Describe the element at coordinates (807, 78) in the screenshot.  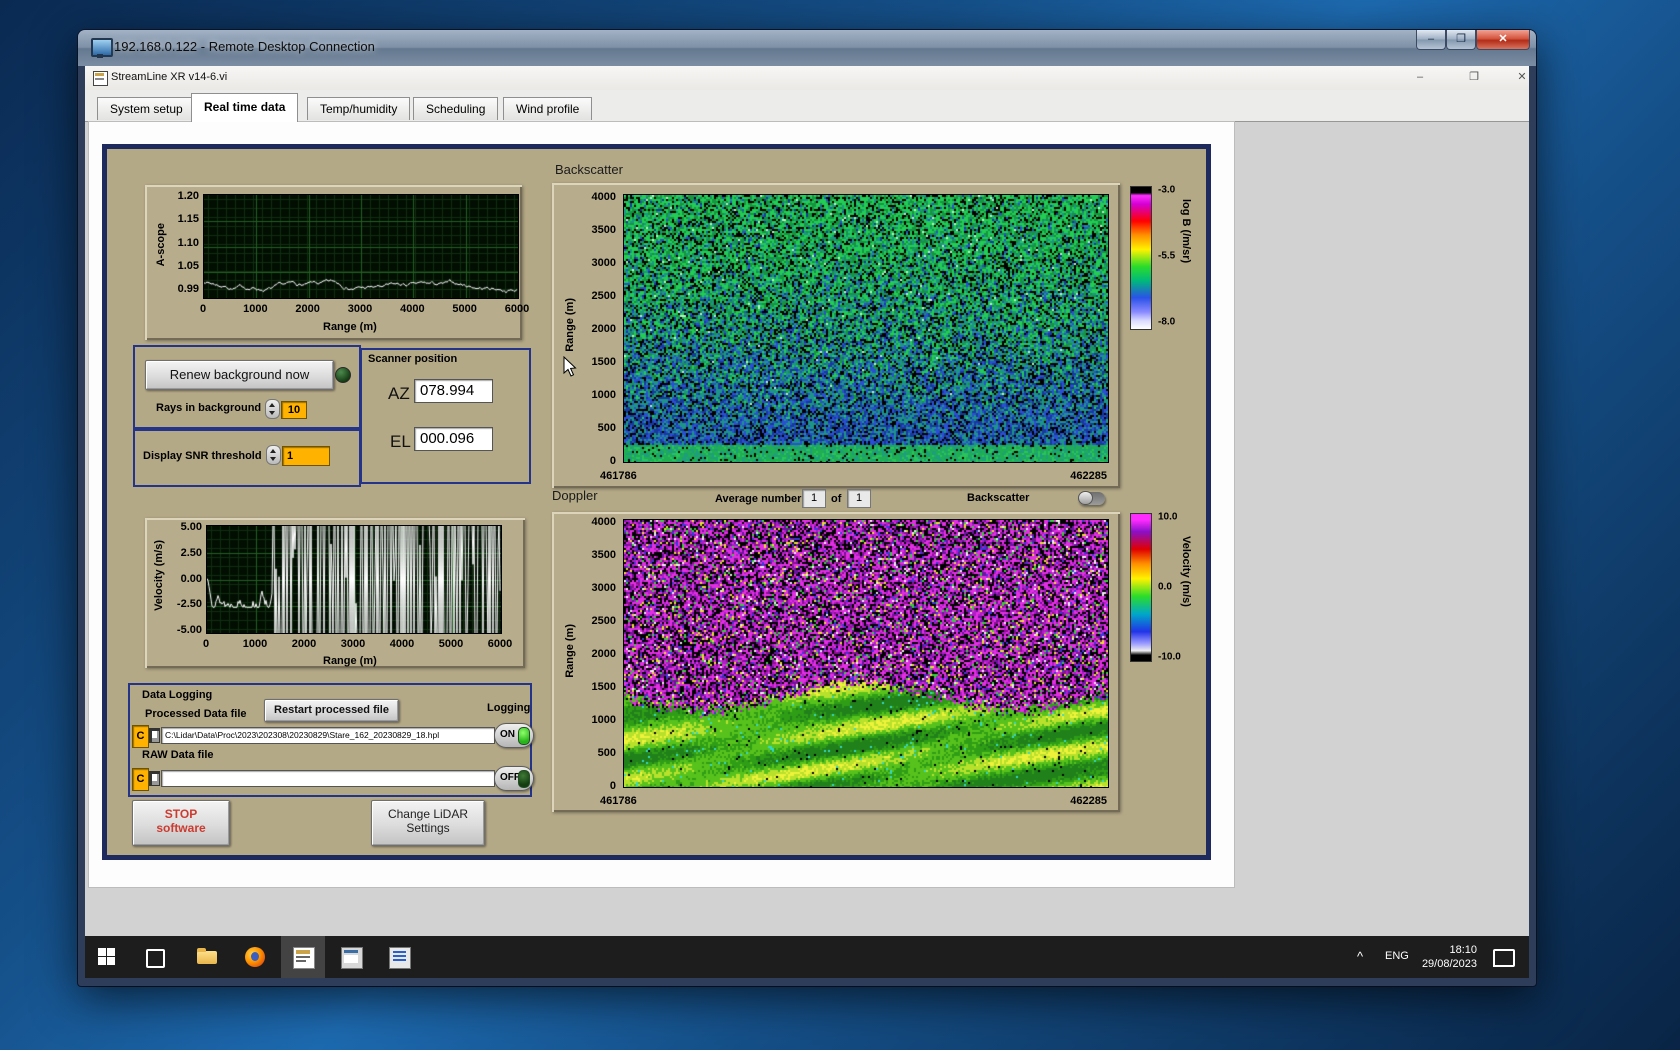
I see `app-titlebar: StreamLine XR v14-6.vi – ❐ ✕` at that location.